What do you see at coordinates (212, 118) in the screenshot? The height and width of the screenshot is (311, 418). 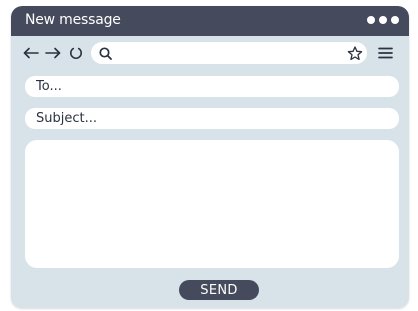 I see `subject-field` at bounding box center [212, 118].